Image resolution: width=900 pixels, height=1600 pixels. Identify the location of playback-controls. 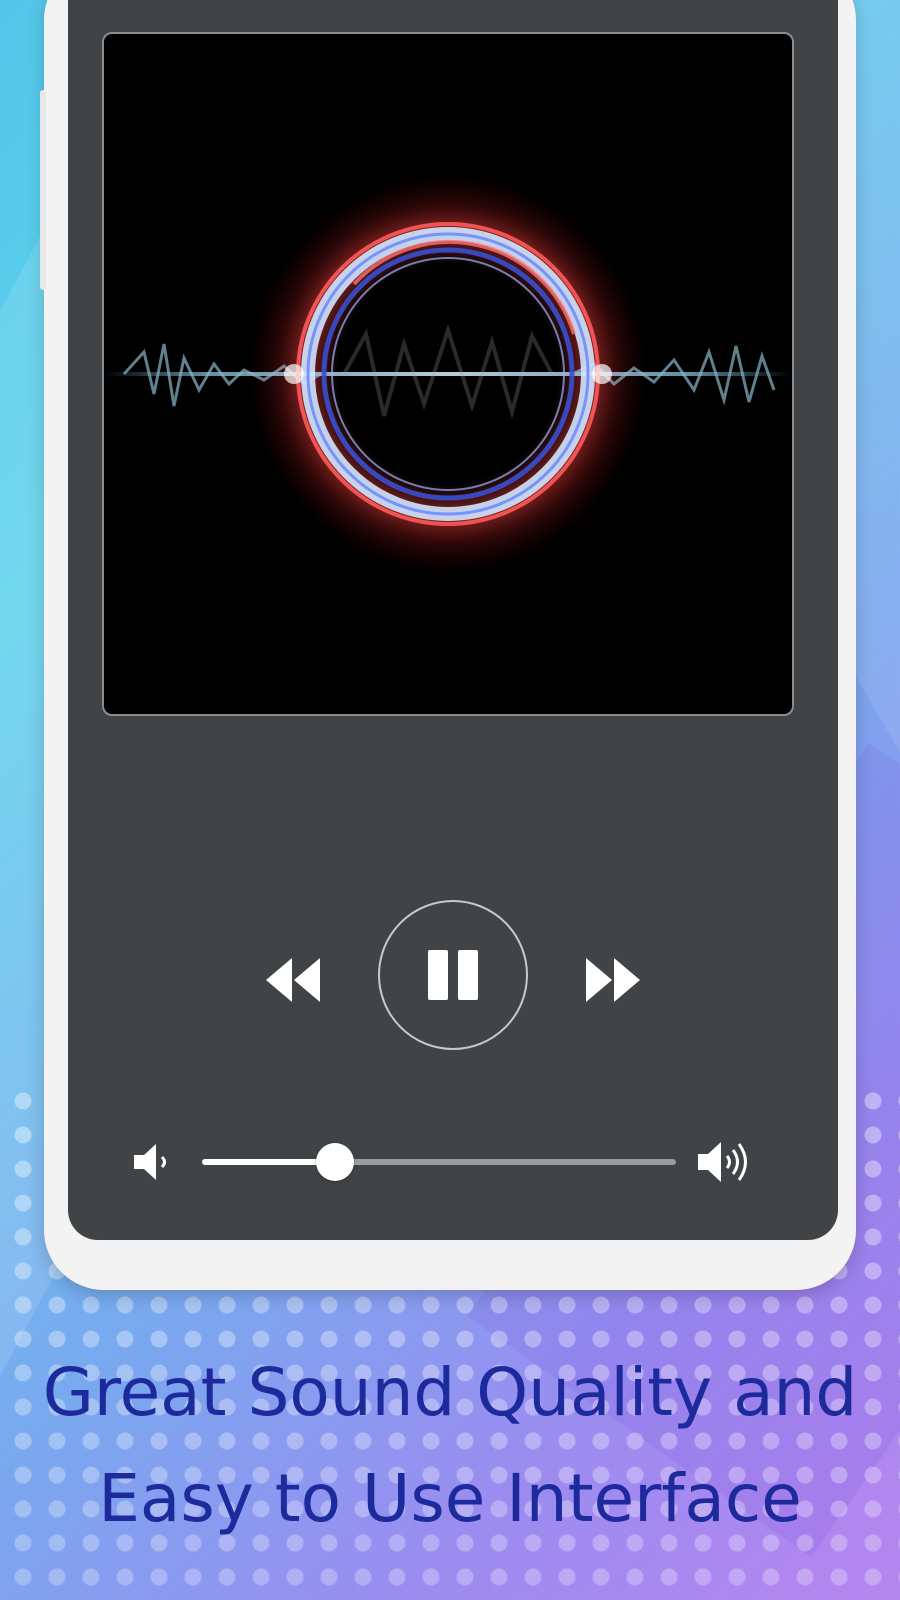
(453, 980).